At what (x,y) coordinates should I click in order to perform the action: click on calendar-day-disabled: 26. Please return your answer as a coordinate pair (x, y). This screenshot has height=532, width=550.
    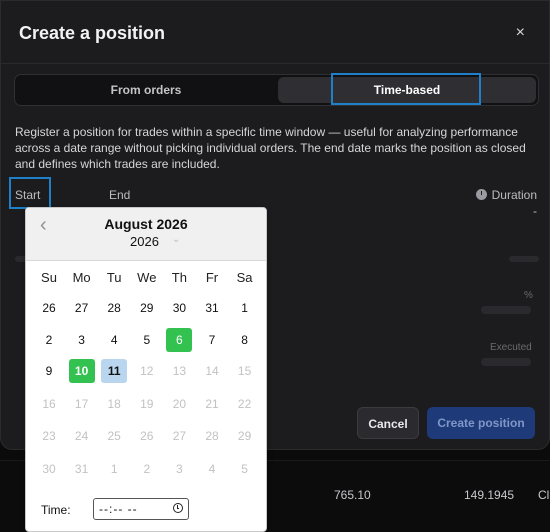
    Looking at the image, I should click on (147, 436).